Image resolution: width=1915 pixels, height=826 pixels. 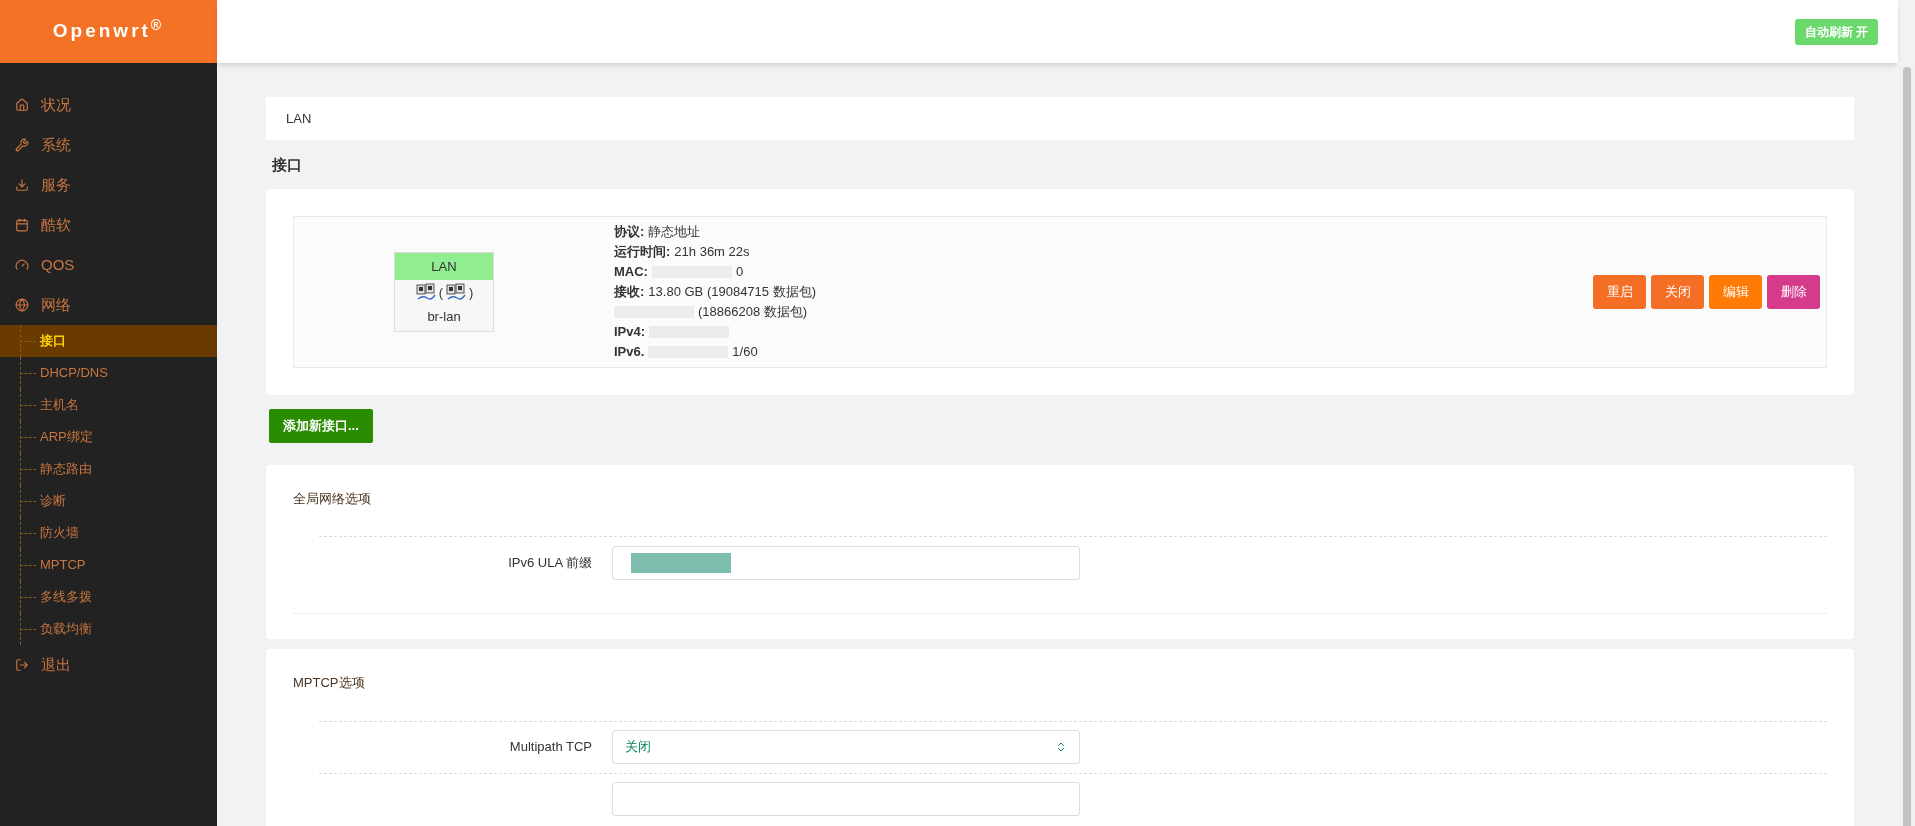 What do you see at coordinates (1619, 291) in the screenshot?
I see `interface-action-button: 重启` at bounding box center [1619, 291].